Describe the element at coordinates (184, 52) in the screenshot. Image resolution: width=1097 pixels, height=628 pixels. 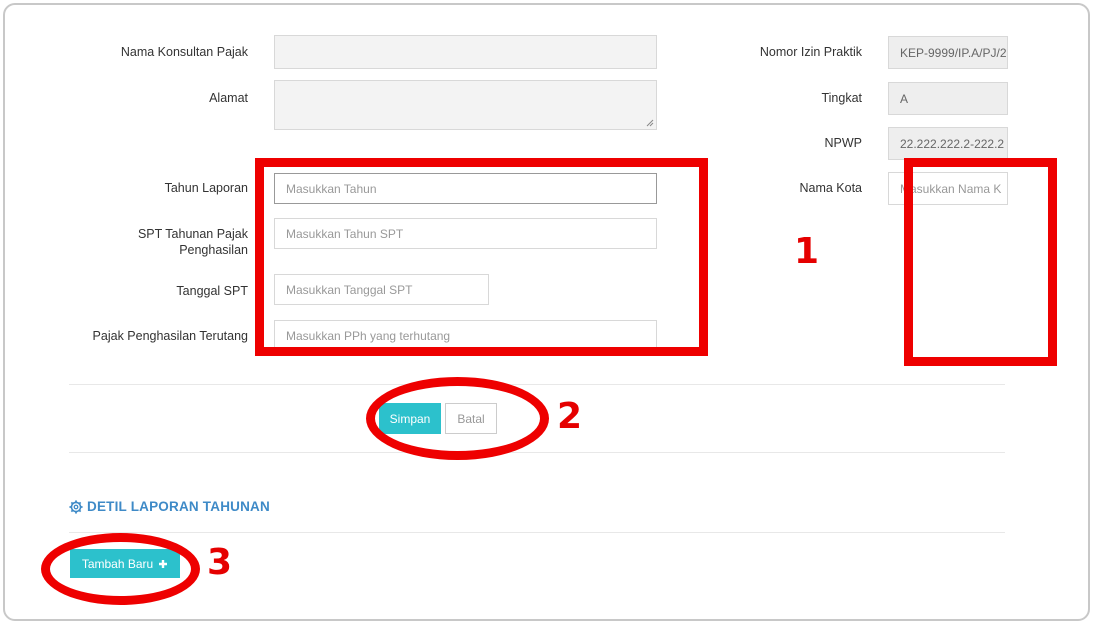
I see `nama-konsultan-label: Nama Konsultan Pajak` at that location.